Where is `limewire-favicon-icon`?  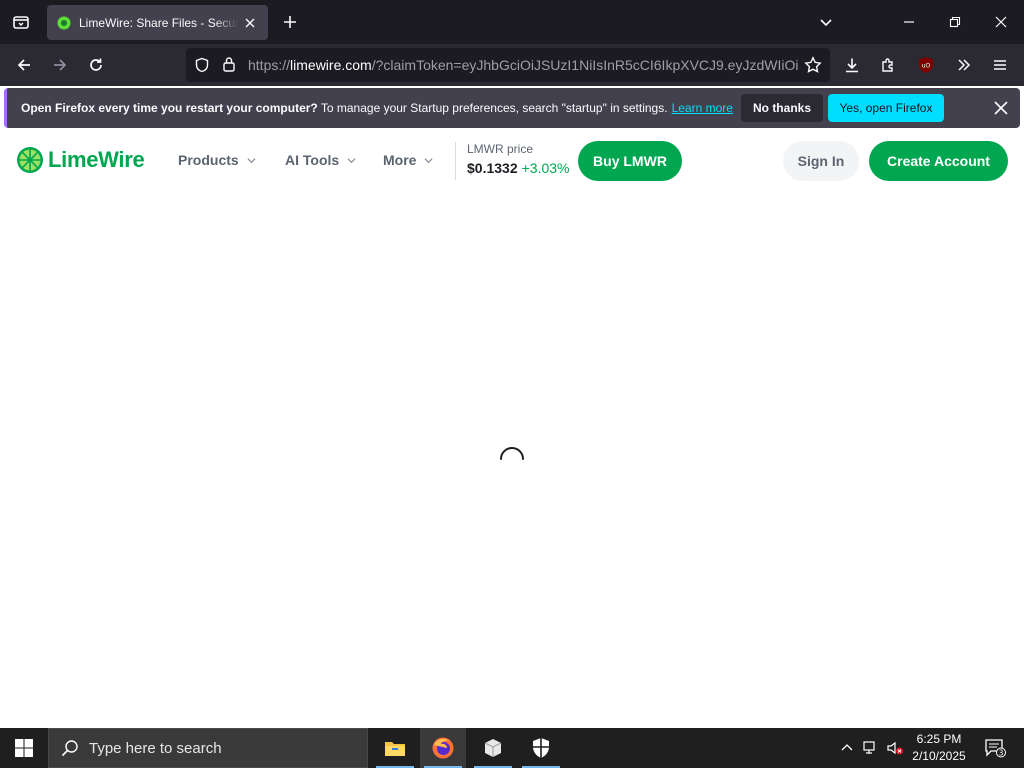 limewire-favicon-icon is located at coordinates (64, 22).